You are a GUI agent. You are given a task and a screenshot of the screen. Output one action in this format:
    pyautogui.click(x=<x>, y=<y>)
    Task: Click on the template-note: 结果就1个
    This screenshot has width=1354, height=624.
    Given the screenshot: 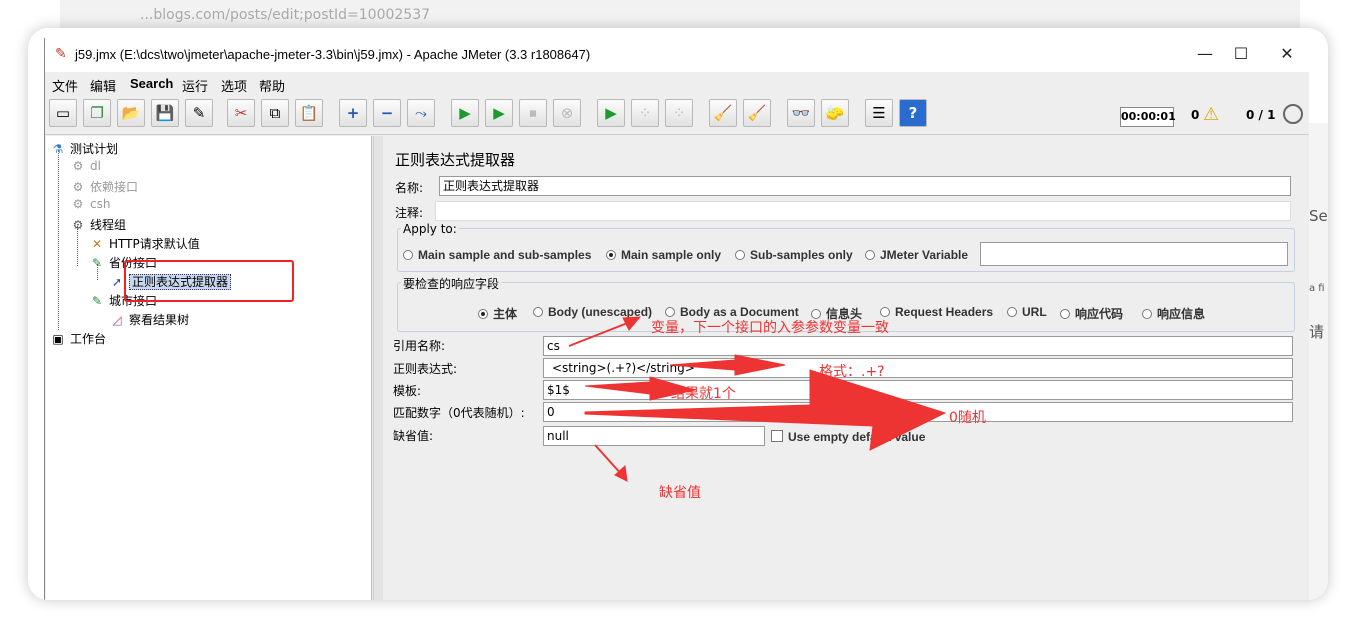 What is the action you would take?
    pyautogui.click(x=703, y=394)
    